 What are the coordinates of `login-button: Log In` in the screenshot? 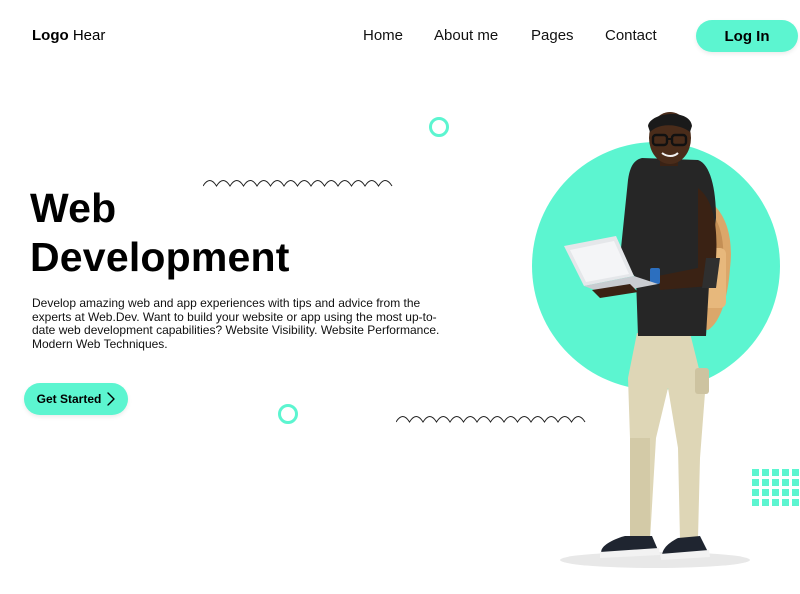 It's located at (747, 36).